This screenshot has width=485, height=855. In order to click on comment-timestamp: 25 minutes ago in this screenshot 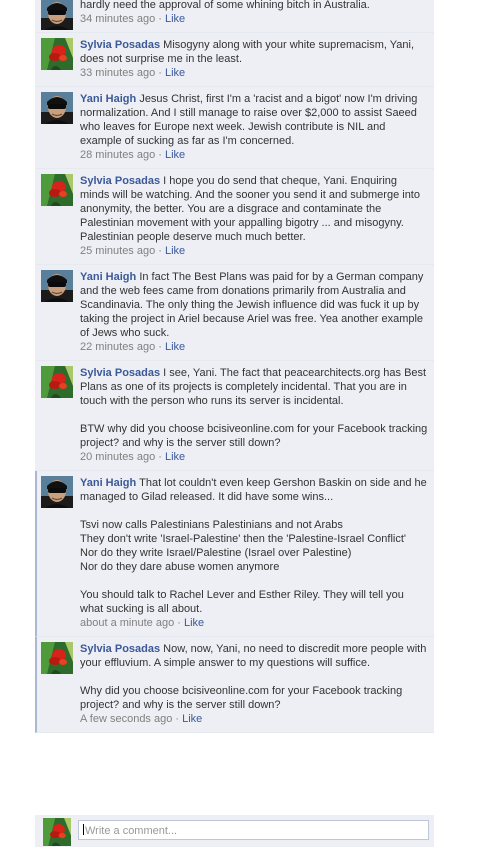, I will do `click(117, 251)`.